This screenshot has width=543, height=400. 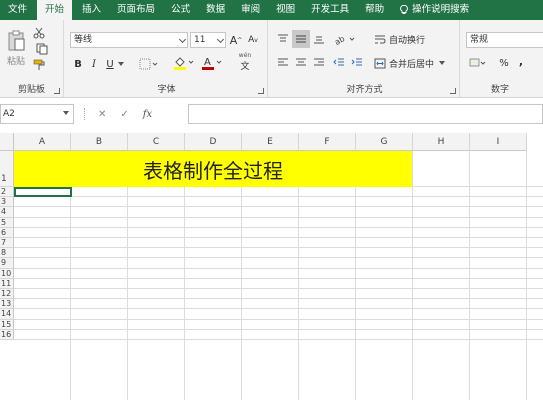 I want to click on tab-home: 开始, so click(x=55, y=10).